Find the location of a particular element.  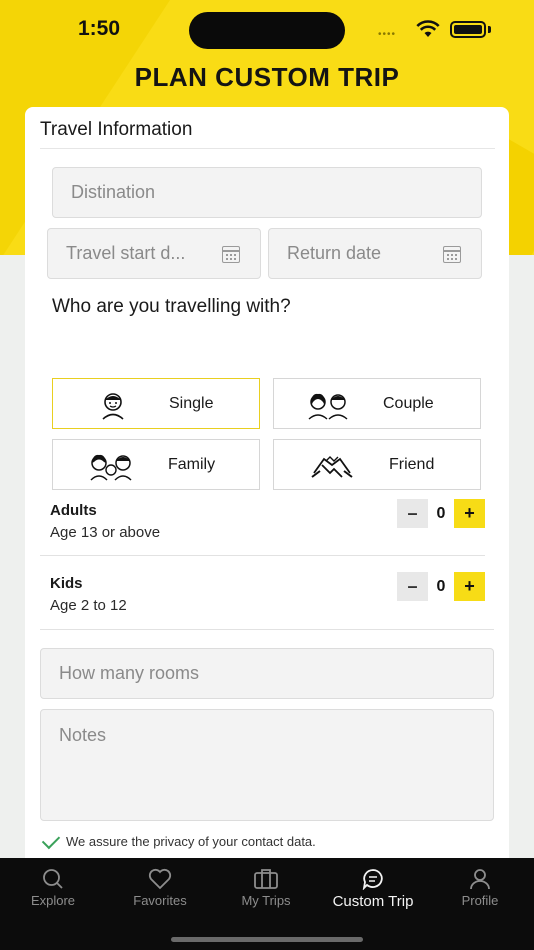

status-bar: 1:50 •••• is located at coordinates (267, 30).